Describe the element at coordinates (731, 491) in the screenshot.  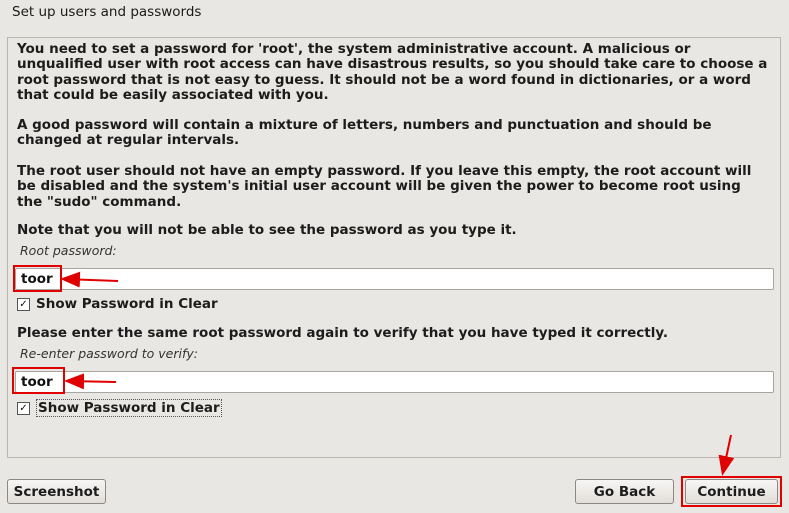
I see `continue-highlight` at that location.